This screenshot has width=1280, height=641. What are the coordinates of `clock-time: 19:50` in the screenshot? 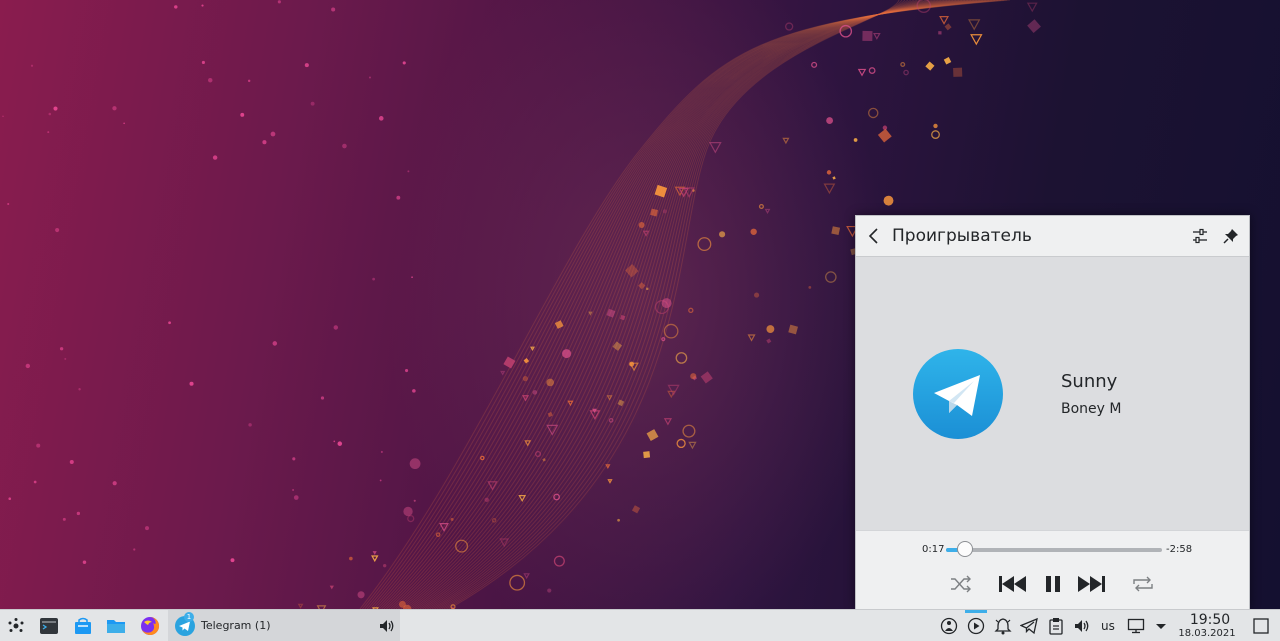 It's located at (1210, 620).